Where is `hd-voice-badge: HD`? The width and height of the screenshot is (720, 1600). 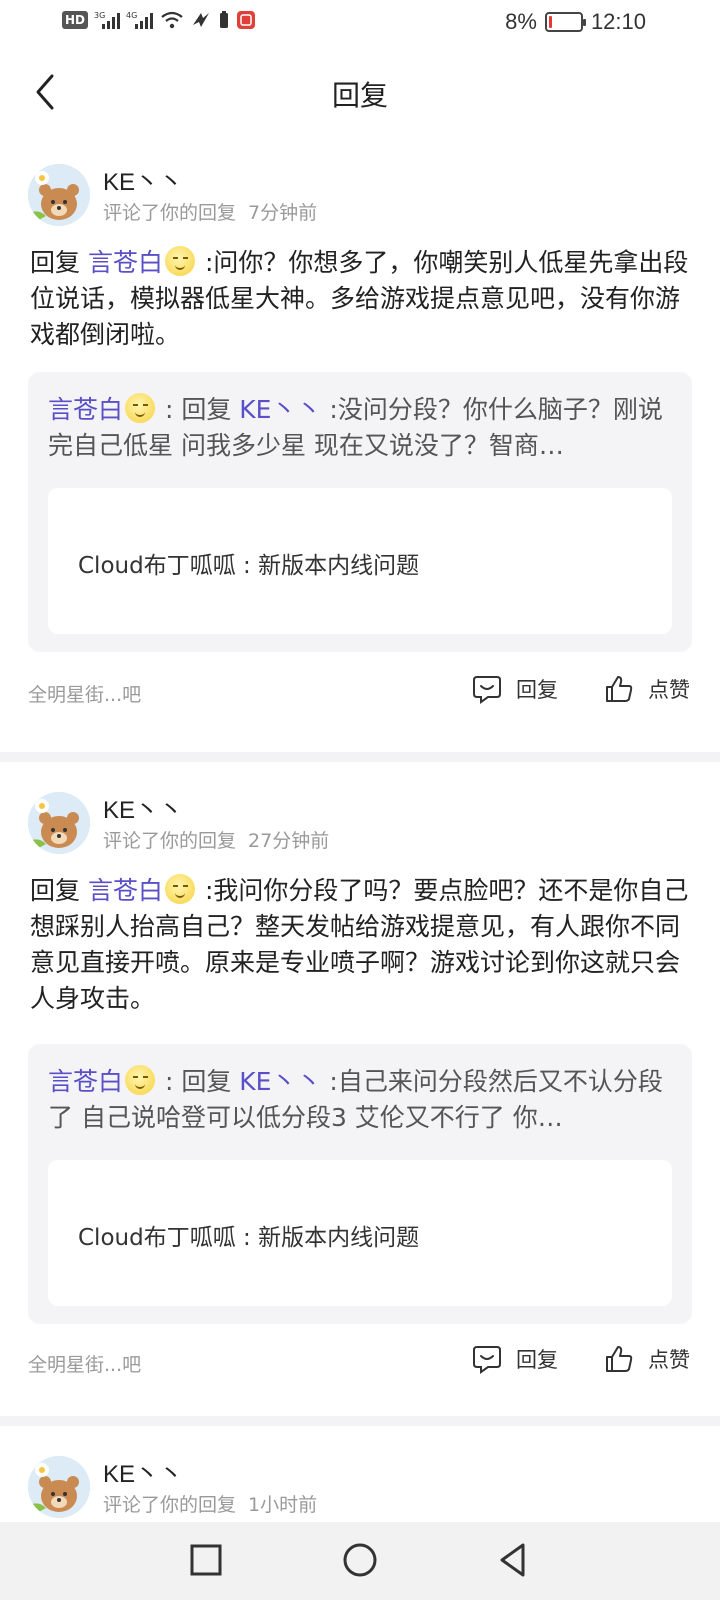 hd-voice-badge: HD is located at coordinates (75, 20).